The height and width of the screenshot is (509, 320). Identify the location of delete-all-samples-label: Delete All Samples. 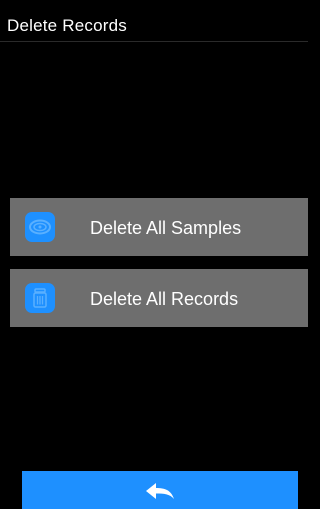
(166, 228).